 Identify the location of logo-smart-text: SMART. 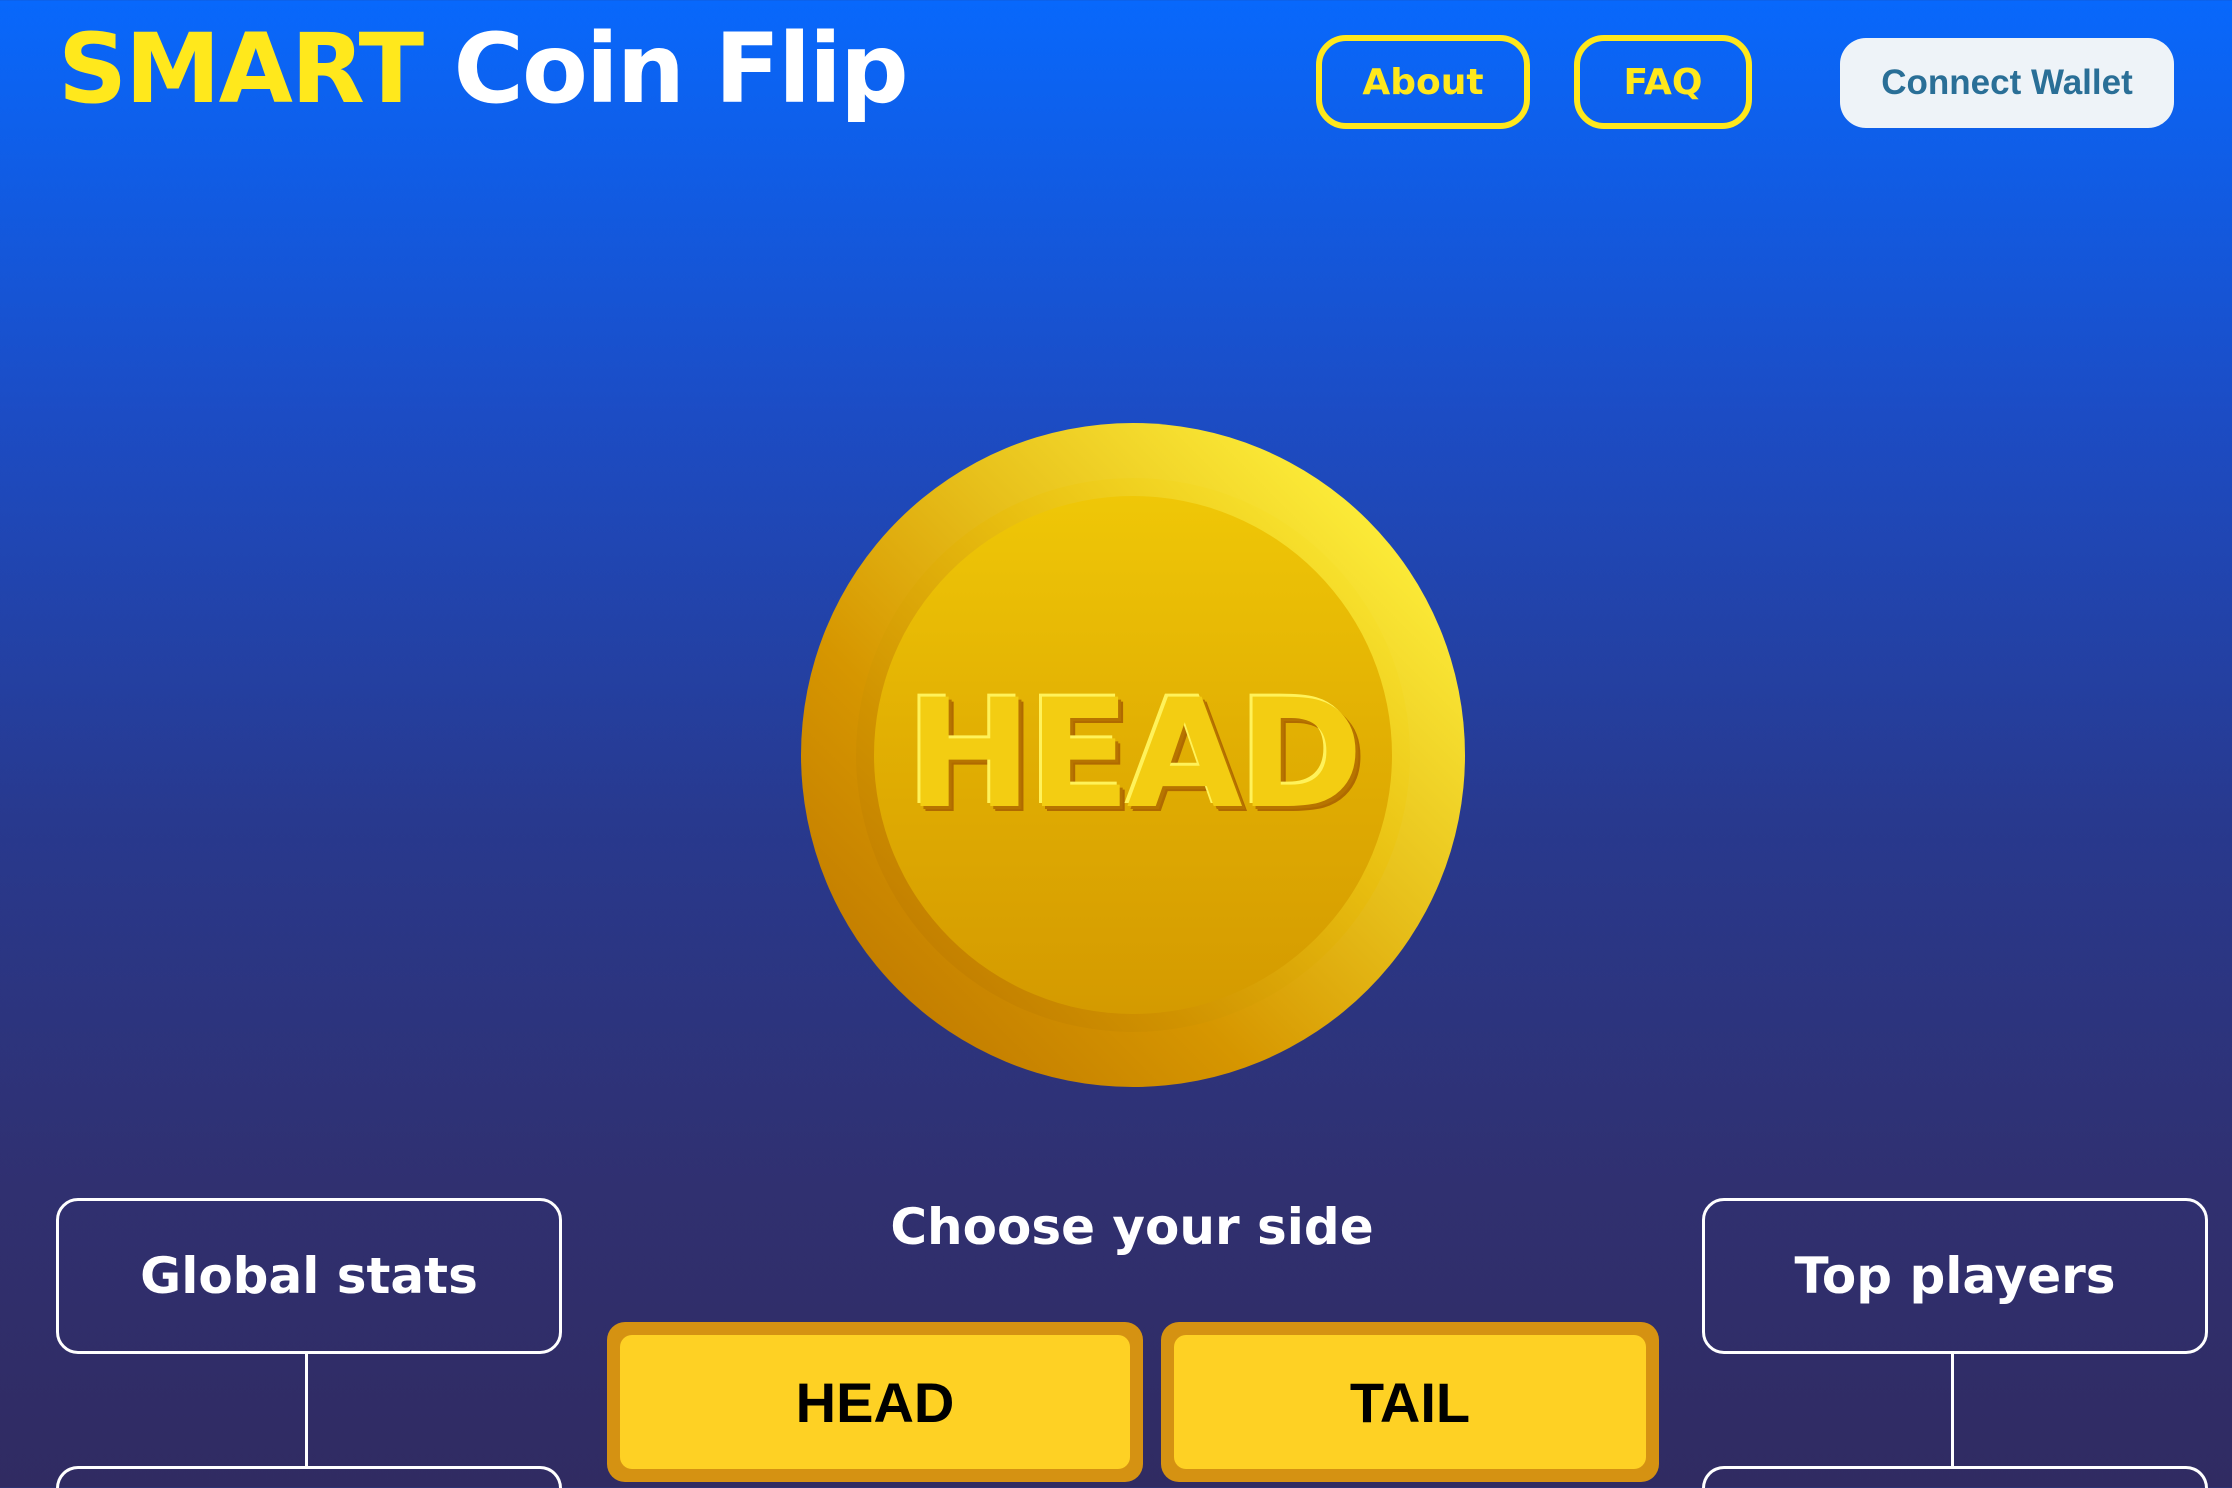
(241, 69).